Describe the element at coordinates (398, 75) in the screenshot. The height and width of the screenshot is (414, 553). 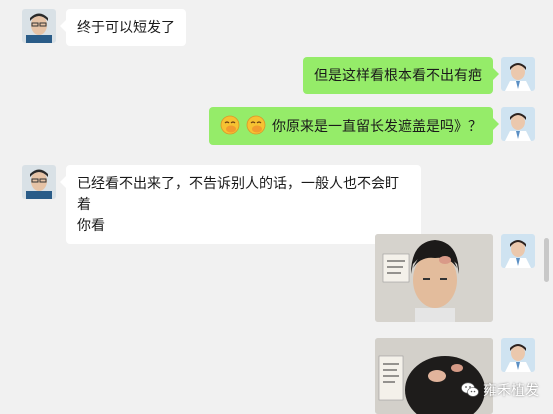
I see `message-text: 但是这样看根本看不出有疤` at that location.